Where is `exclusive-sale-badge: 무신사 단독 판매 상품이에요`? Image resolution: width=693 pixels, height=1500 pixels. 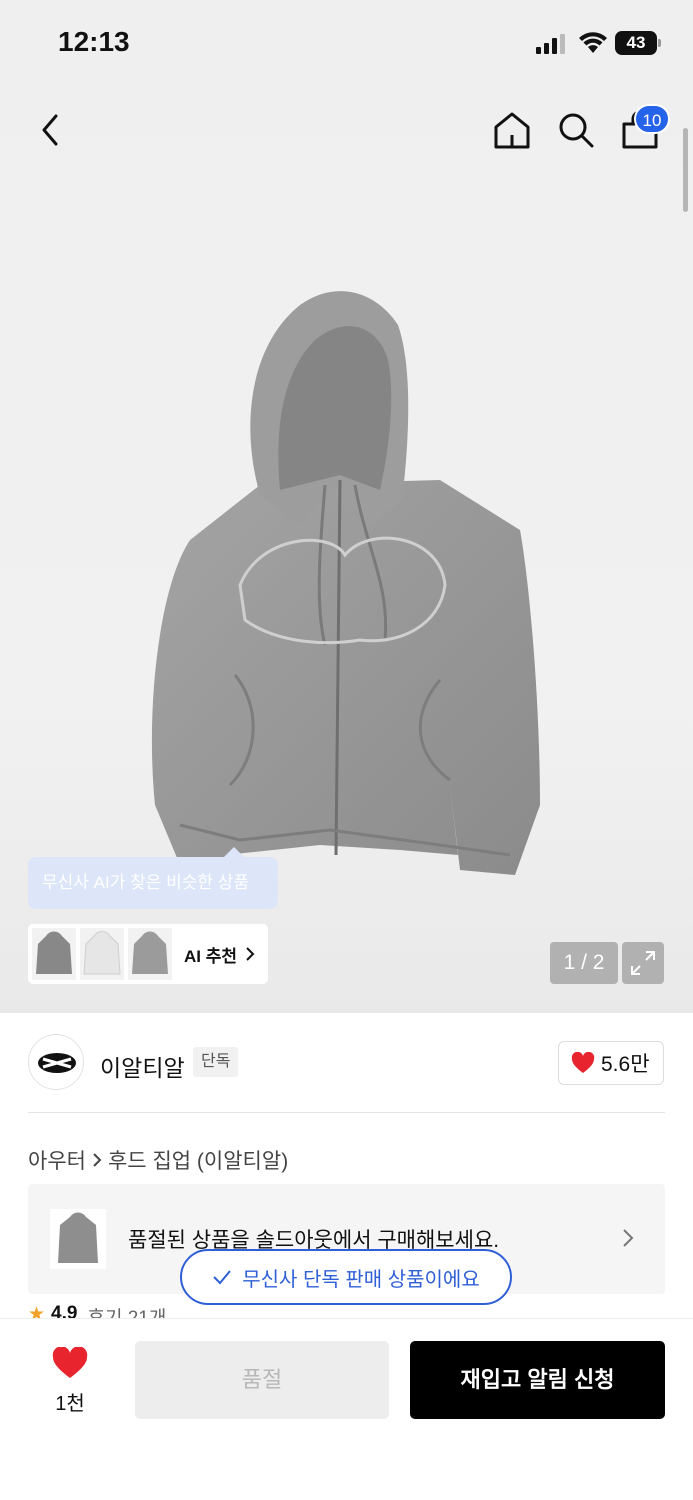 exclusive-sale-badge: 무신사 단독 판매 상품이에요 is located at coordinates (346, 1277).